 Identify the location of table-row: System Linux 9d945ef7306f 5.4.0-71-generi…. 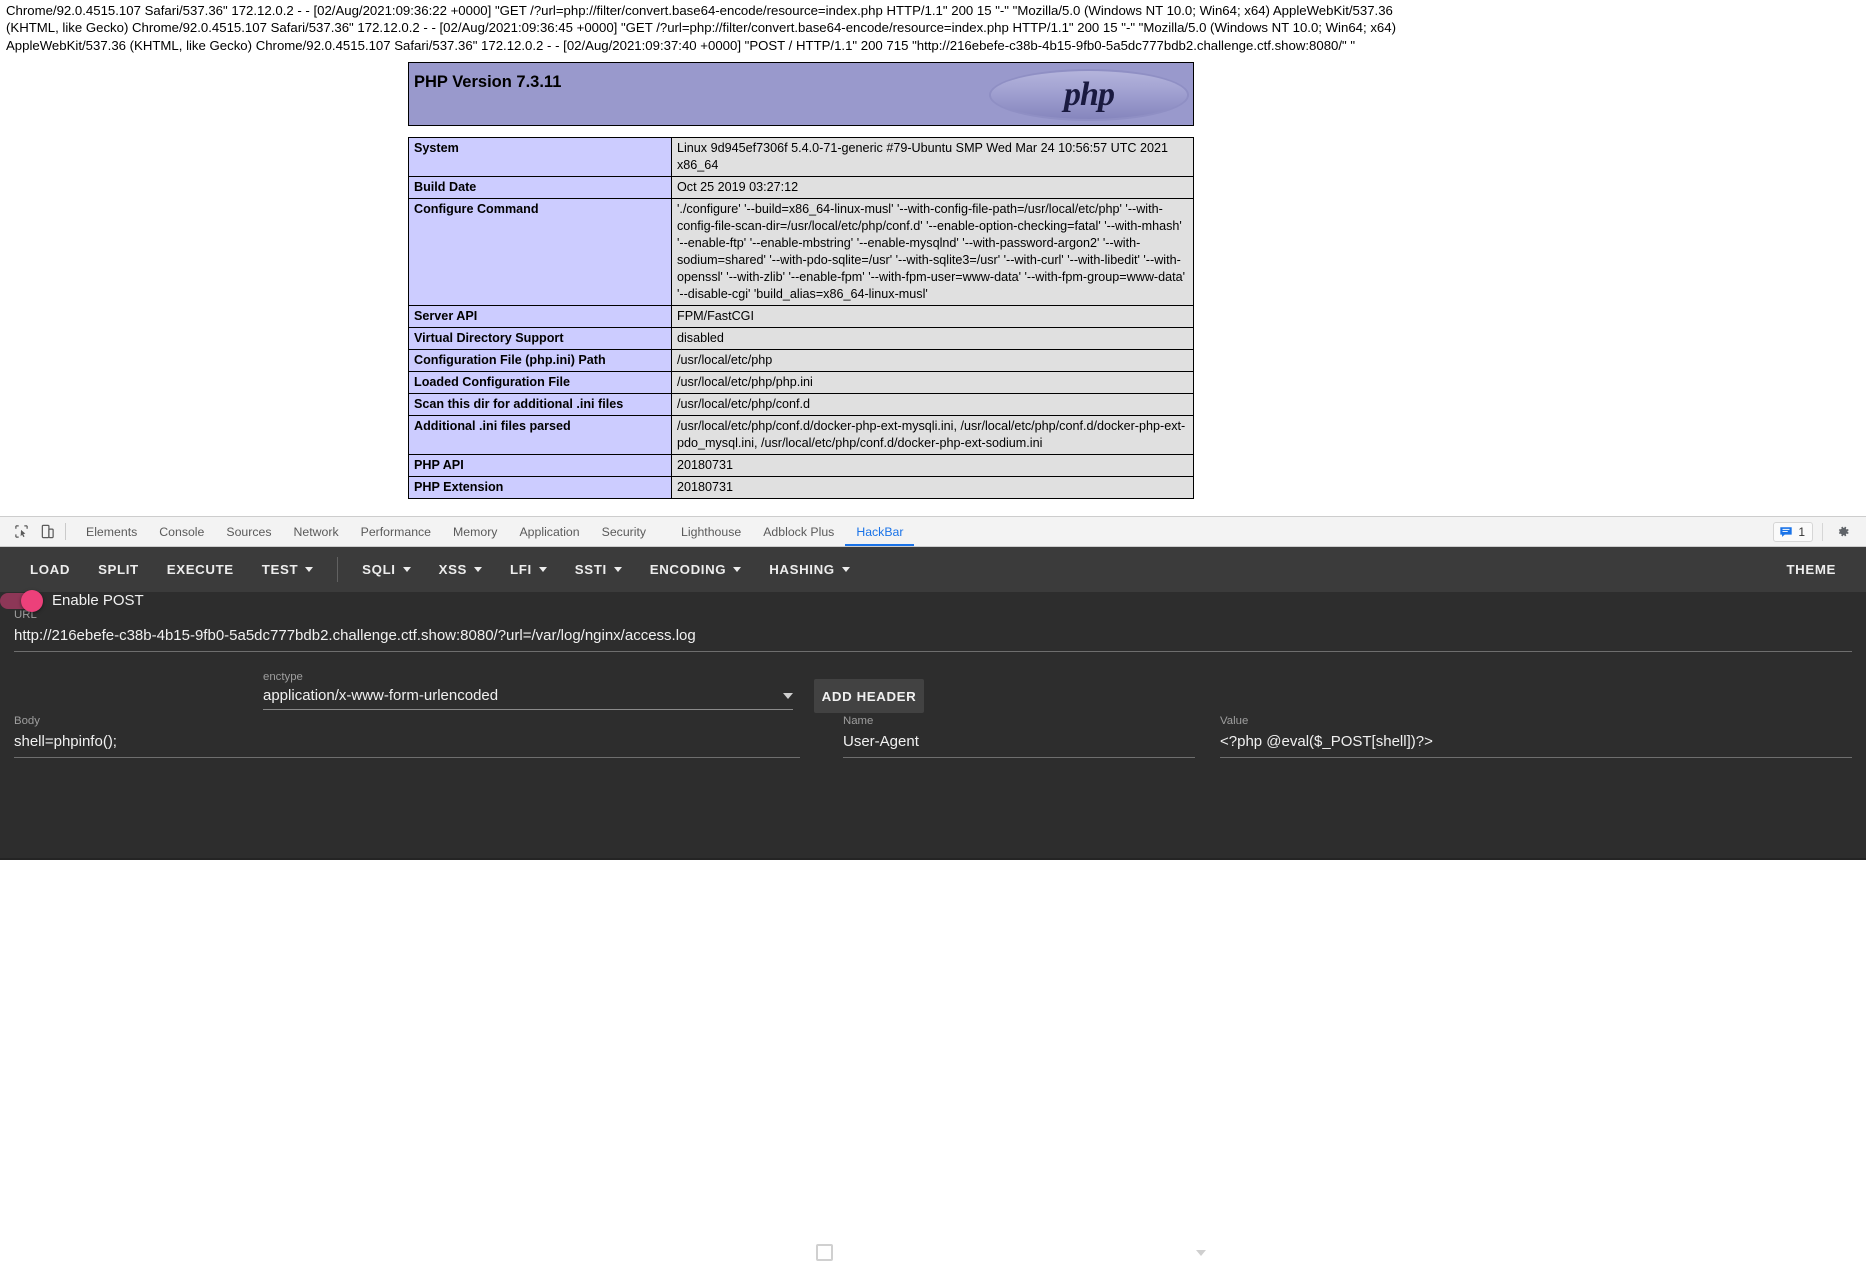
(801, 157).